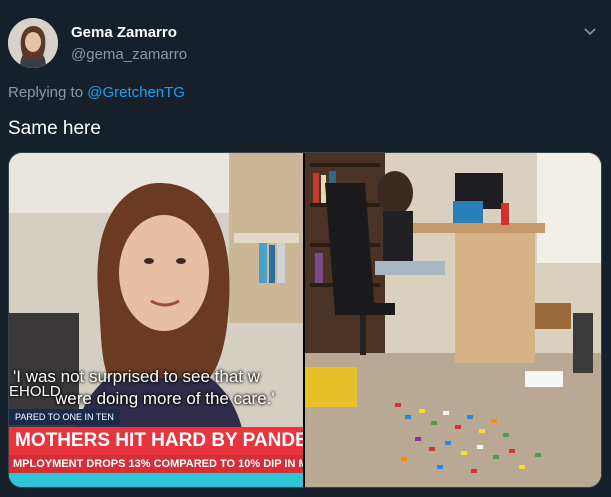  What do you see at coordinates (136, 92) in the screenshot?
I see `replying-to-link: @GretchenTG` at bounding box center [136, 92].